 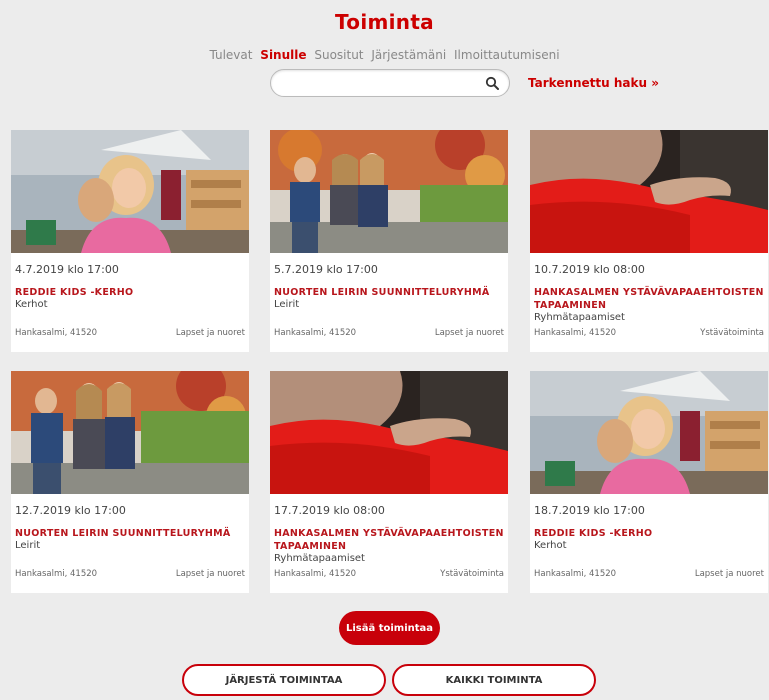 What do you see at coordinates (389, 628) in the screenshot?
I see `load-more-button: Lisää toimintaa` at bounding box center [389, 628].